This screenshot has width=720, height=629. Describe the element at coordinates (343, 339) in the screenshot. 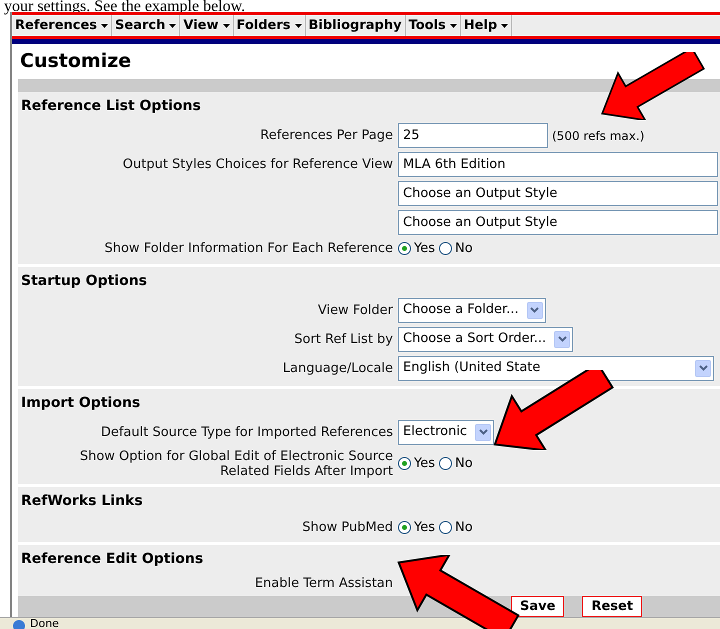

I see `field-label: Sort Ref List by` at that location.